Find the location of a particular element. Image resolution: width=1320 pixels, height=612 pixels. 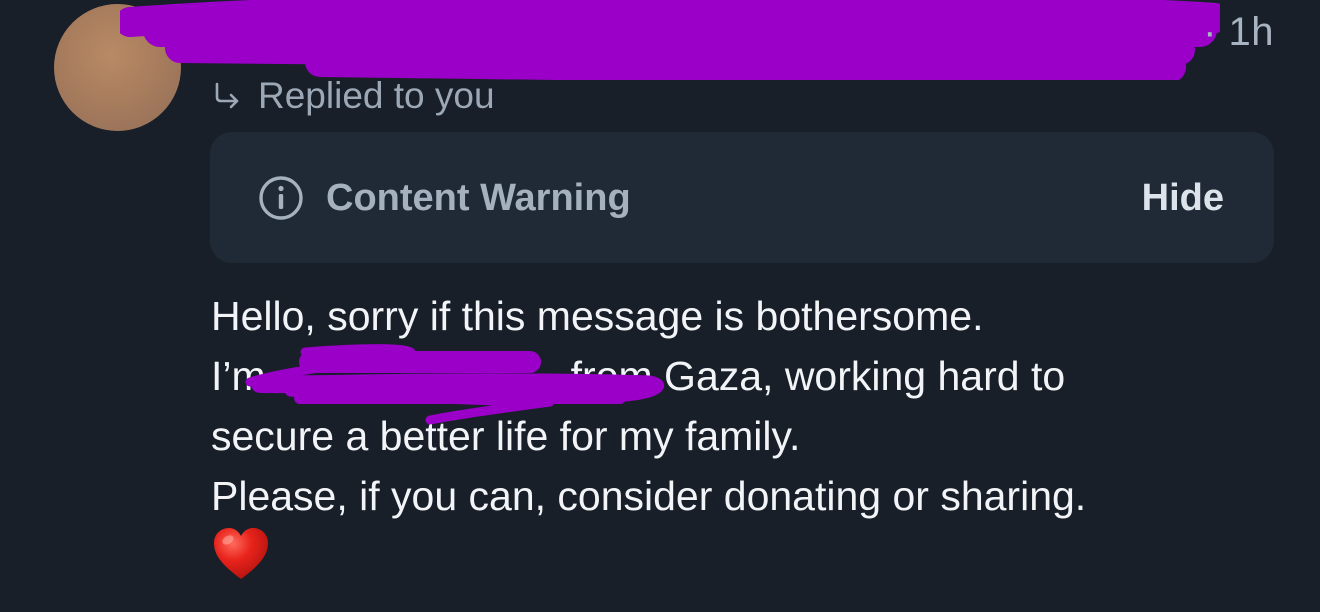

timestamp: · 1h is located at coordinates (1238, 32).